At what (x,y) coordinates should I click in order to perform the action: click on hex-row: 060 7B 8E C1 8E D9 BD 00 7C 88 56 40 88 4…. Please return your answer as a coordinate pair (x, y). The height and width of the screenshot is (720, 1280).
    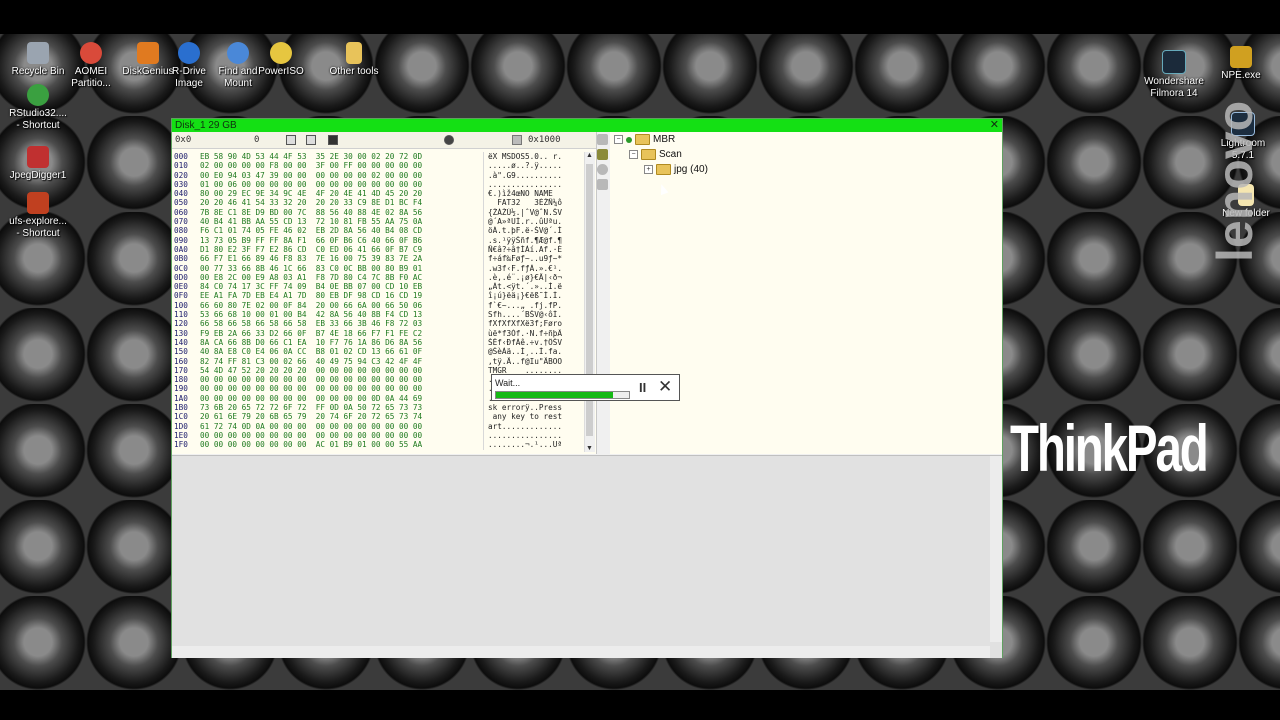
    Looking at the image, I should click on (378, 212).